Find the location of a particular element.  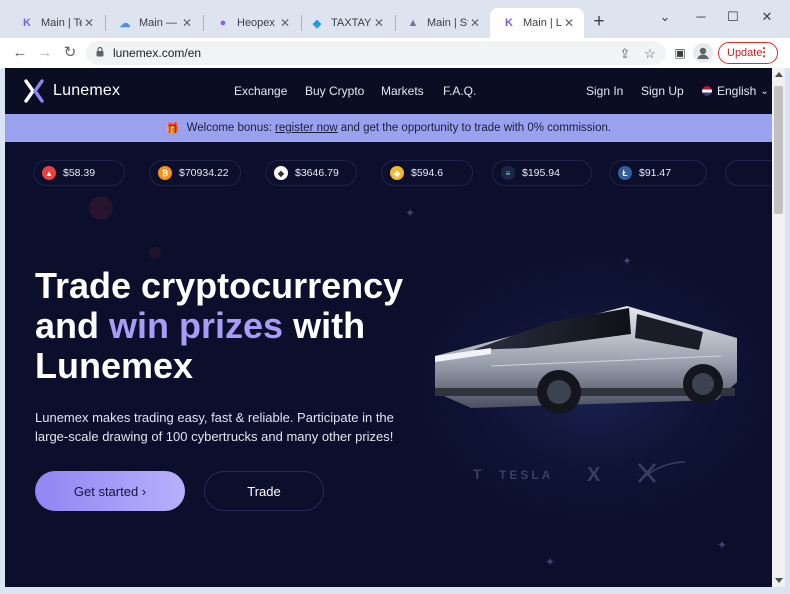

sign-in-link: Sign In is located at coordinates (604, 91).